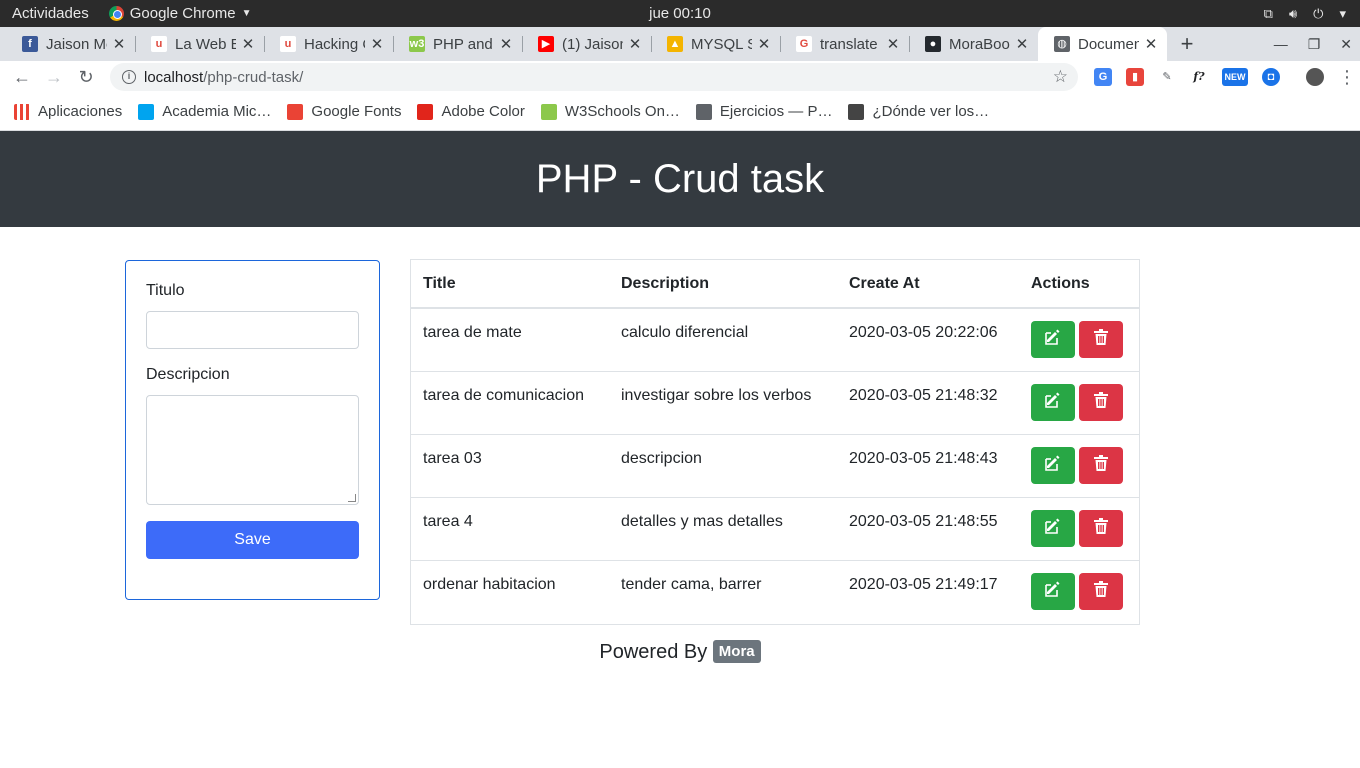 This screenshot has width=1360, height=768. I want to click on title-input, so click(252, 330).